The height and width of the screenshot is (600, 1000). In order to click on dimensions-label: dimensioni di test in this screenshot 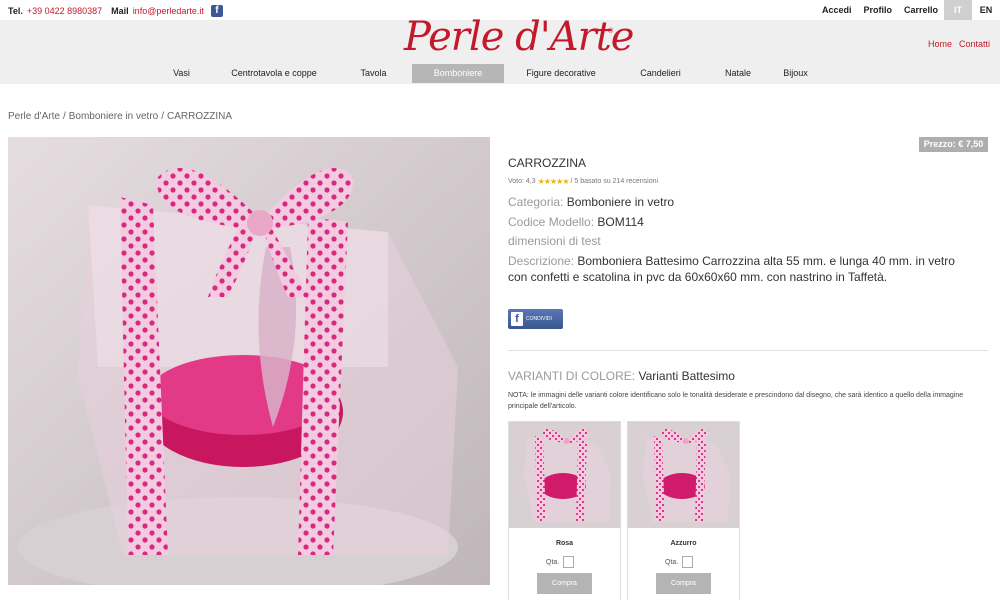, I will do `click(554, 241)`.